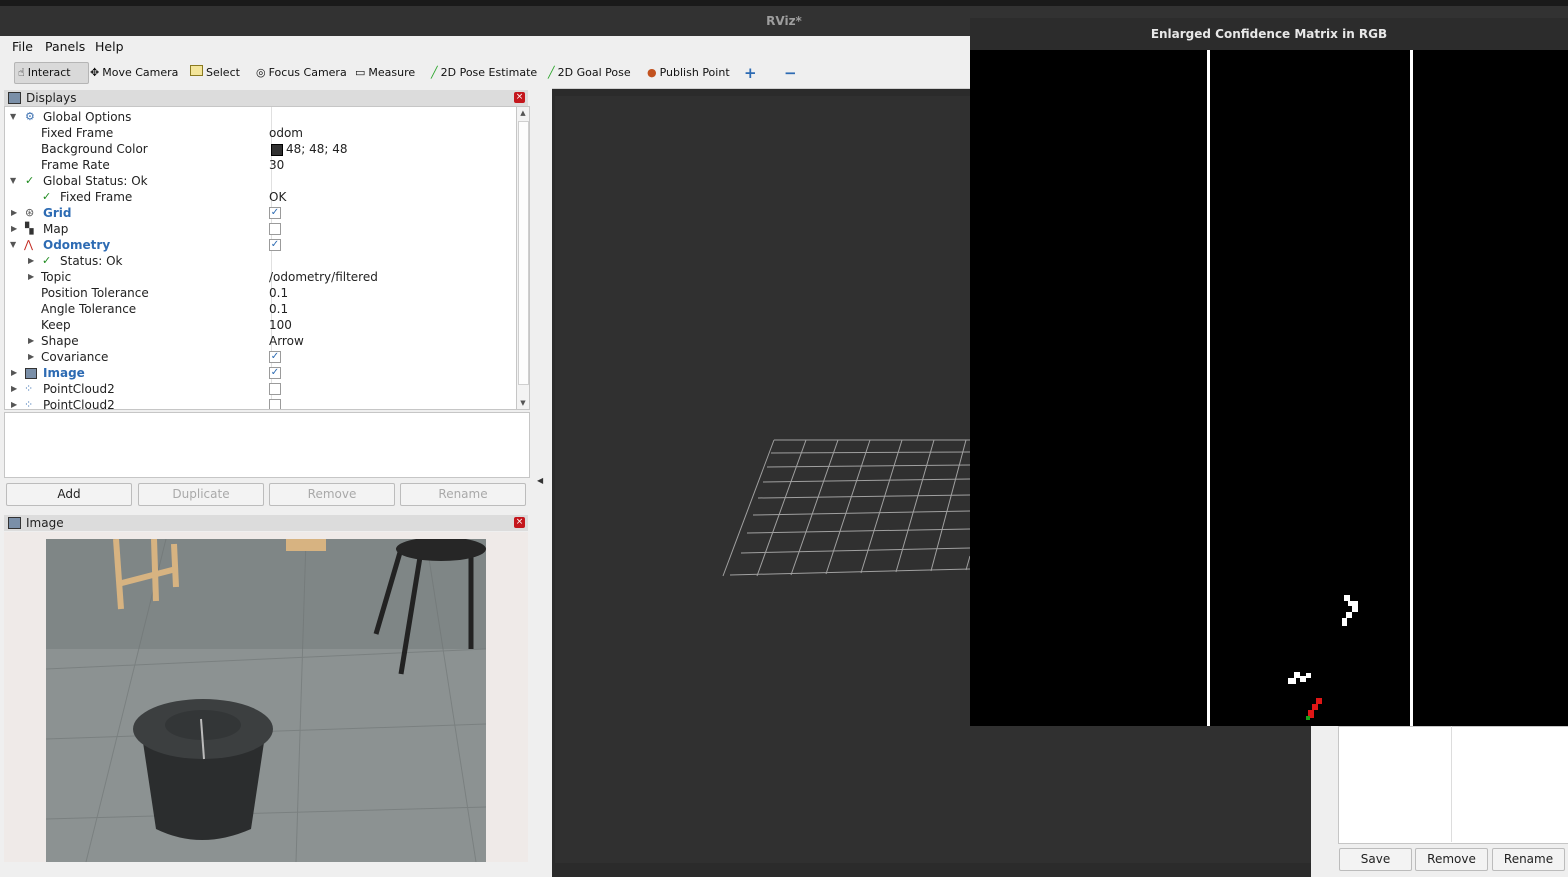  Describe the element at coordinates (261, 373) in the screenshot. I see `tree-row-image: ▶ Image ✓` at that location.